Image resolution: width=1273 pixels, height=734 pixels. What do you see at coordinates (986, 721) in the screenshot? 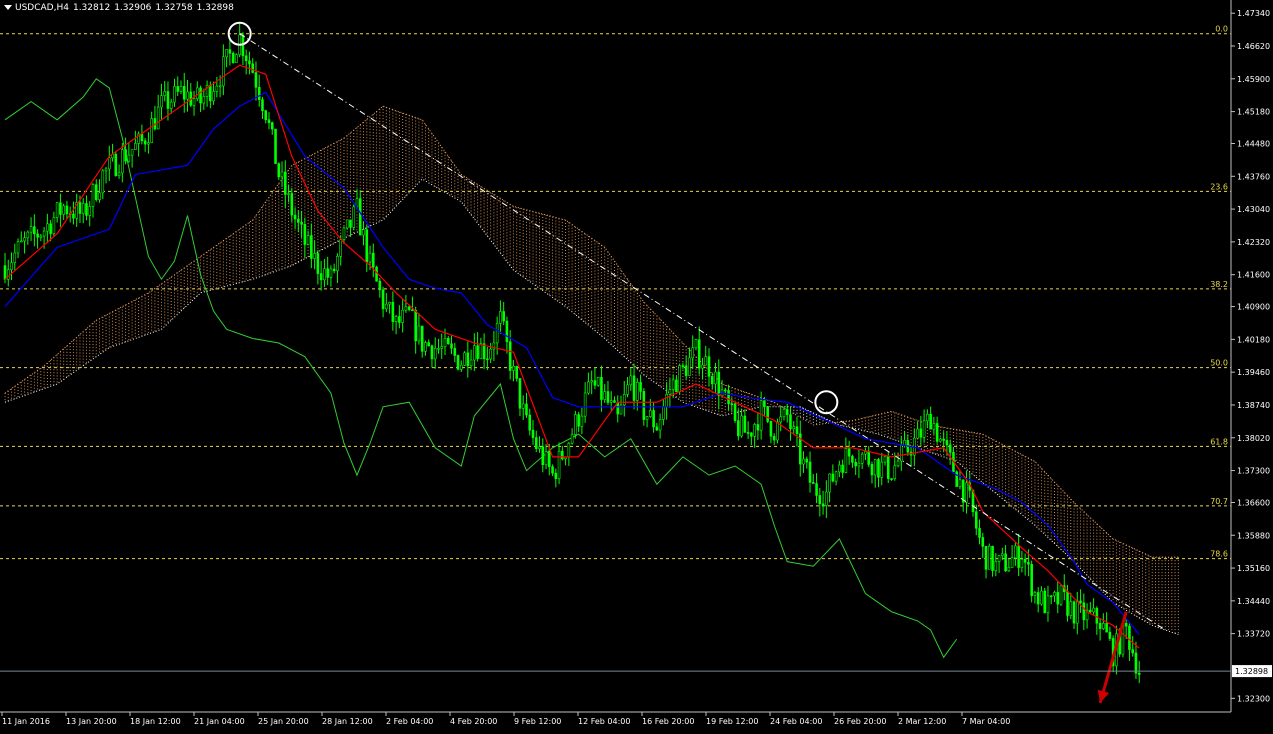
I see `time-tick-label: 7 Mar 04:00` at bounding box center [986, 721].